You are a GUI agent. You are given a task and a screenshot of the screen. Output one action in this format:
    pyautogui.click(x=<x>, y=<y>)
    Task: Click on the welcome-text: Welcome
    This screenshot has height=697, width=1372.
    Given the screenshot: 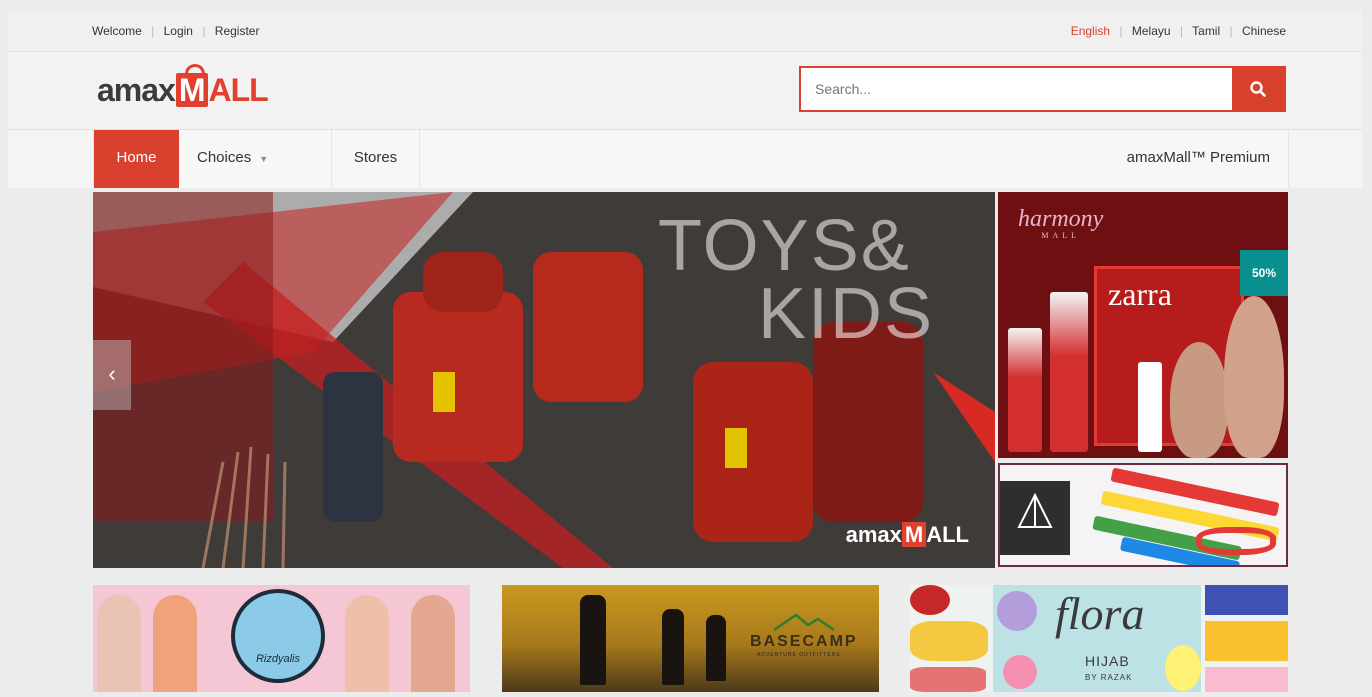 What is the action you would take?
    pyautogui.click(x=117, y=31)
    